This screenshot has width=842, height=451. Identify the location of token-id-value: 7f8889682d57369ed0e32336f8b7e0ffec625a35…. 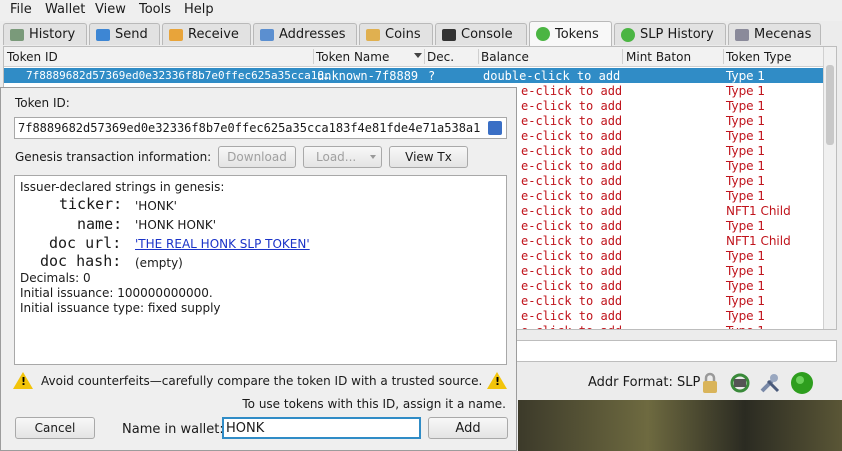
(249, 128).